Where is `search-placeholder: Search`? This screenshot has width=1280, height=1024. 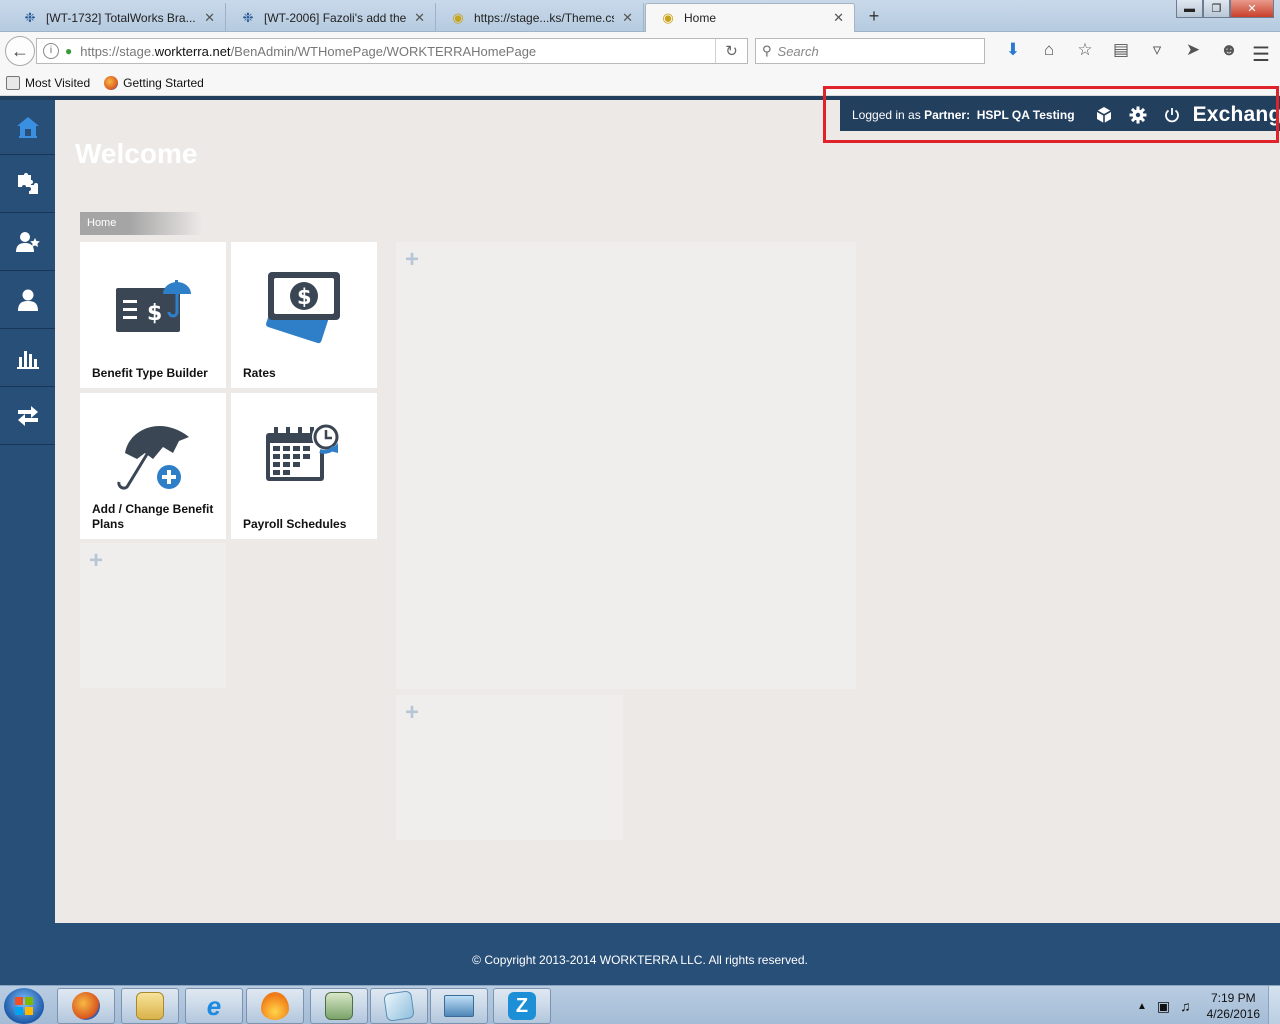
search-placeholder: Search is located at coordinates (798, 51).